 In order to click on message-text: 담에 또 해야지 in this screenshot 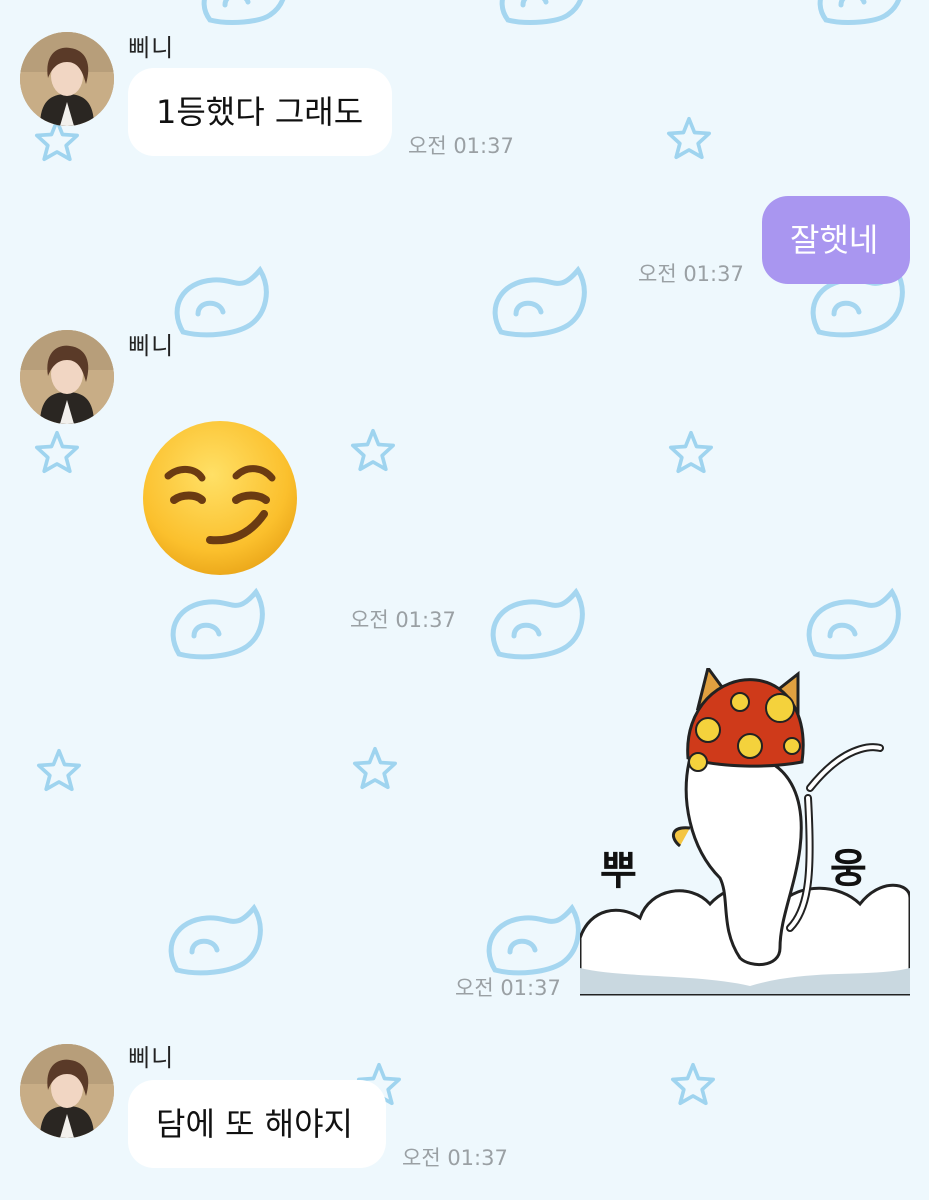, I will do `click(254, 1124)`.